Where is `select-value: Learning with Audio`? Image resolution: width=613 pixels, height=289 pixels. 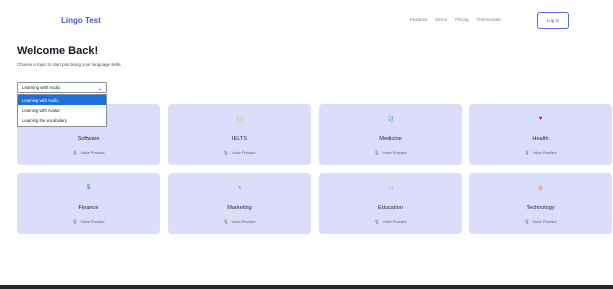 select-value: Learning with Audio is located at coordinates (41, 87).